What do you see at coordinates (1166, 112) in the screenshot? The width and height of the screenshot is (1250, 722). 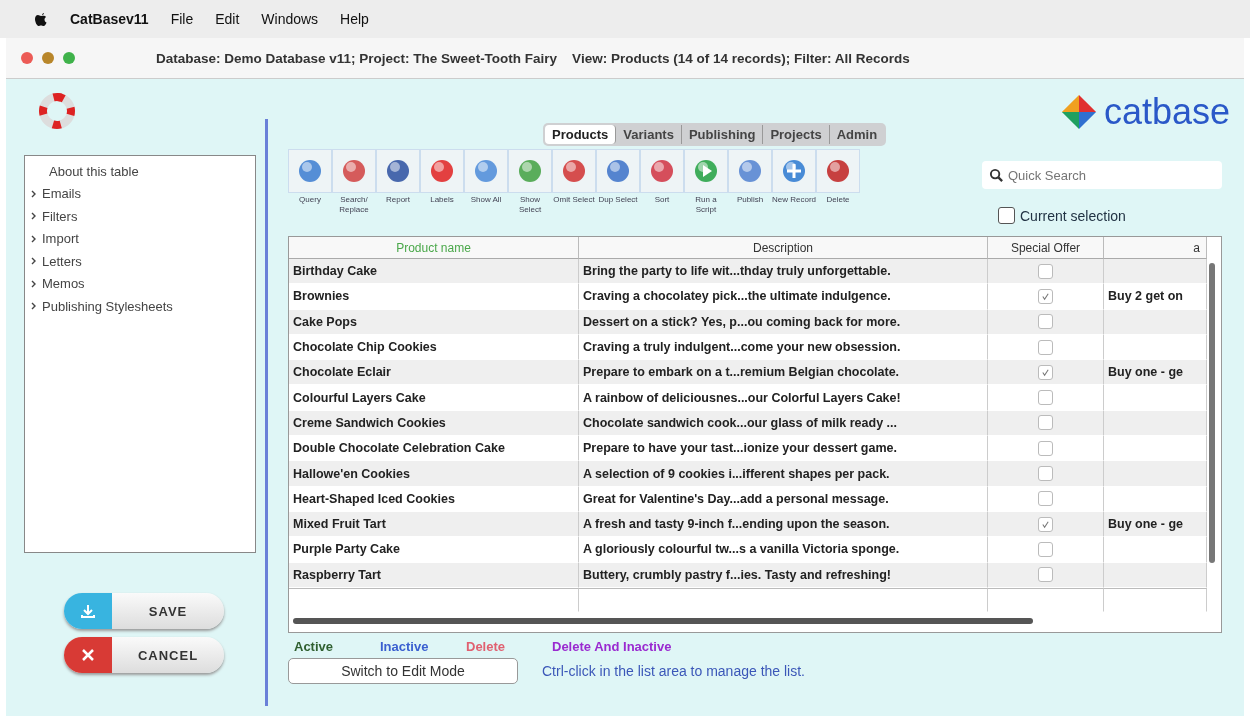 I see `logo-text: catbase` at bounding box center [1166, 112].